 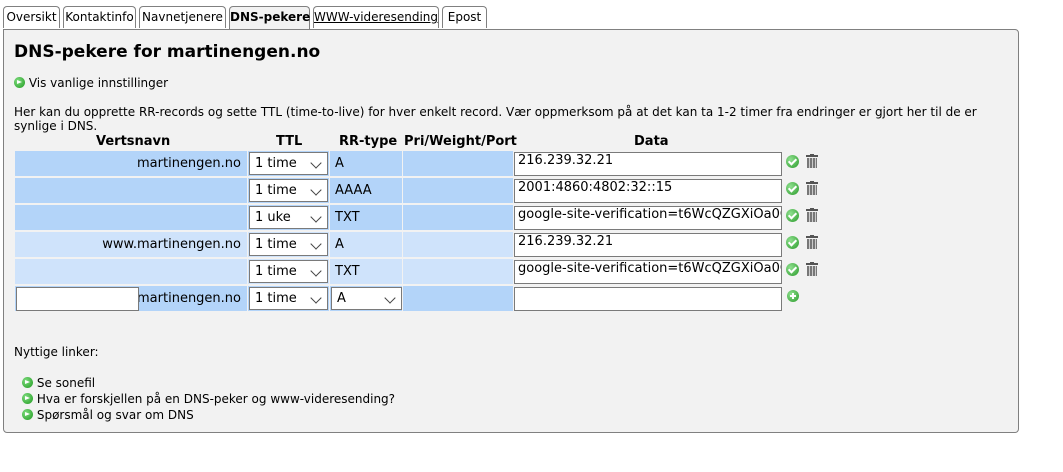 I want to click on header-rr-type: RR-type, so click(x=368, y=141).